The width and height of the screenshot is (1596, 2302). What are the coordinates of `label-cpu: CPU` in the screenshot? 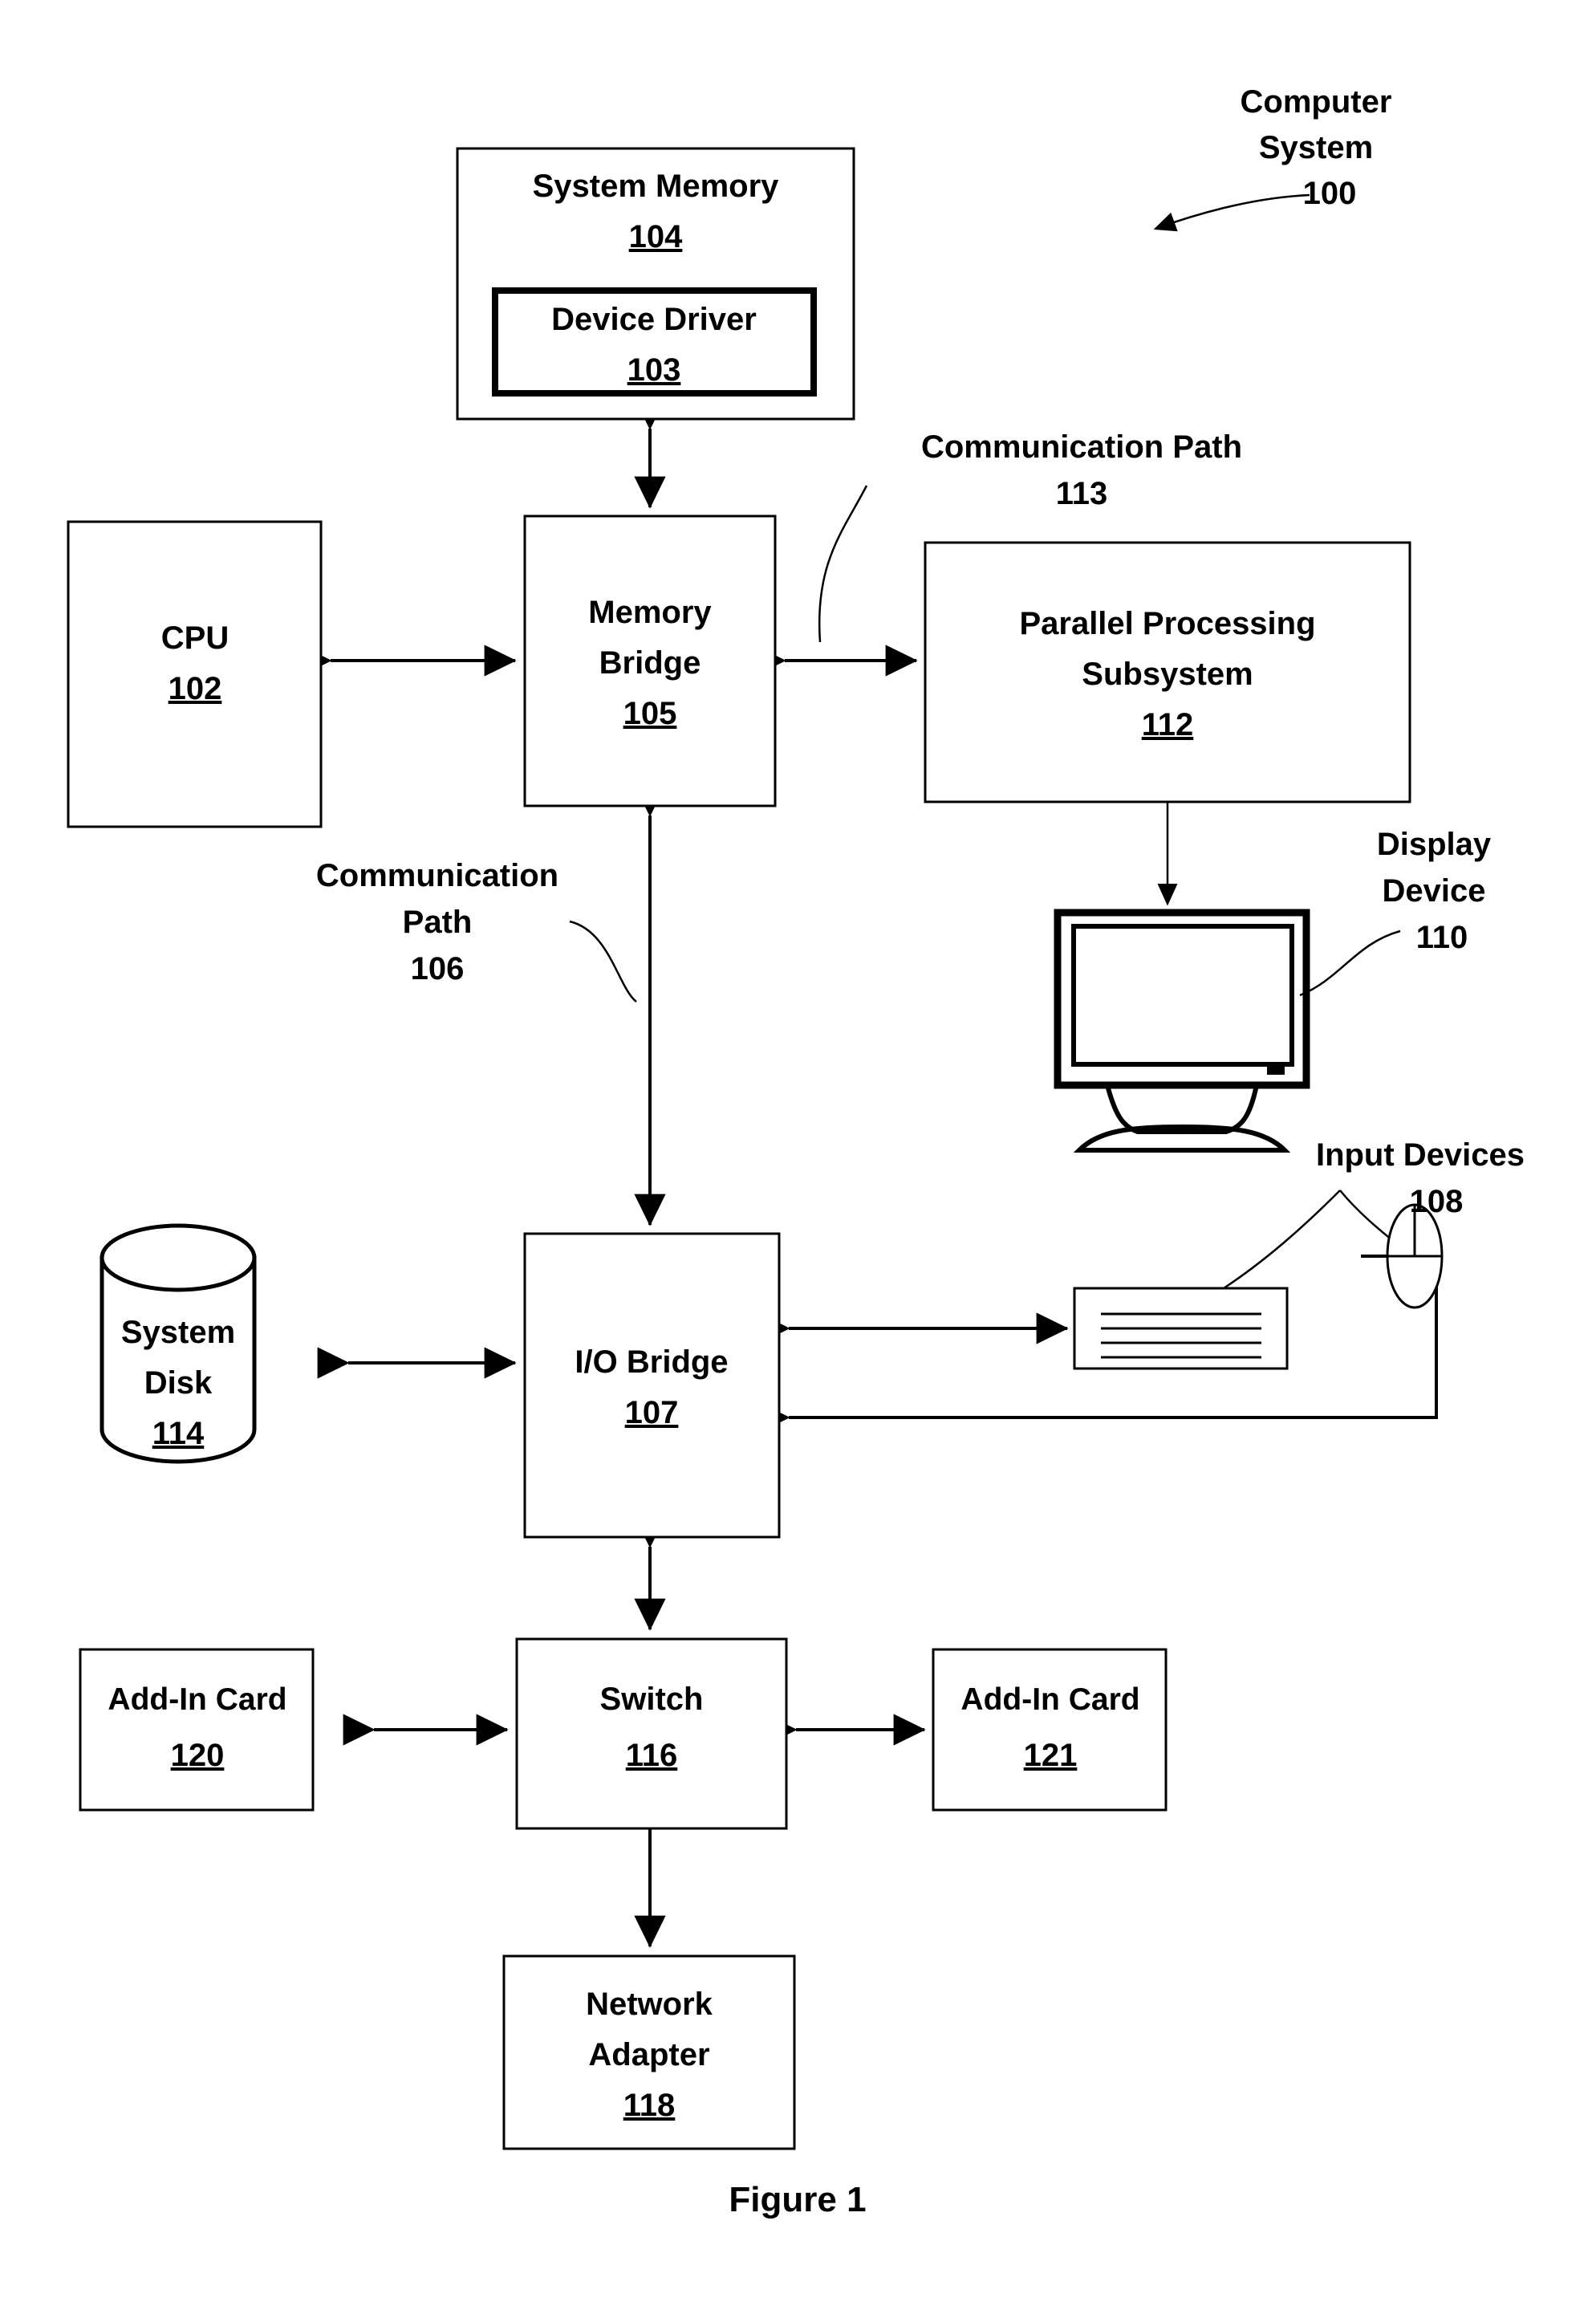 It's located at (195, 638).